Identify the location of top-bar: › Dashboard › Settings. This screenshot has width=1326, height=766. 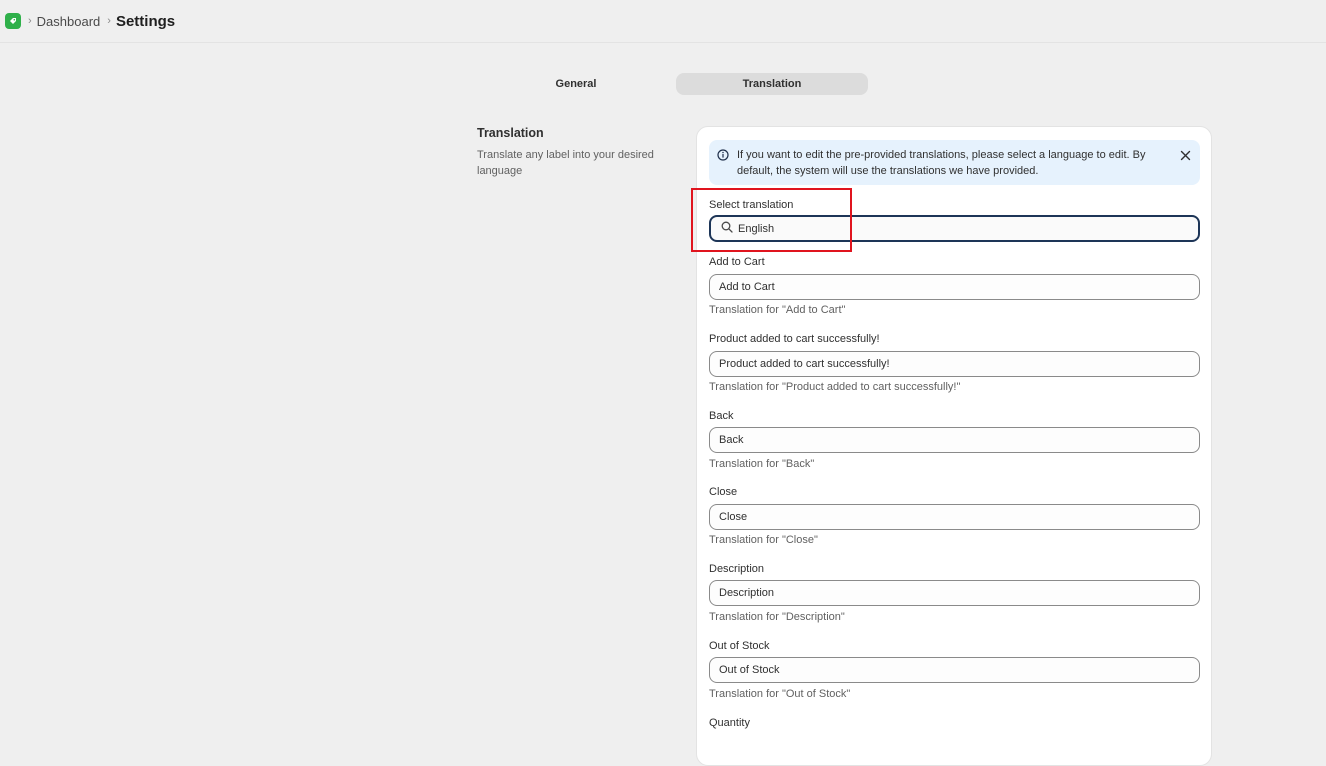
(663, 21).